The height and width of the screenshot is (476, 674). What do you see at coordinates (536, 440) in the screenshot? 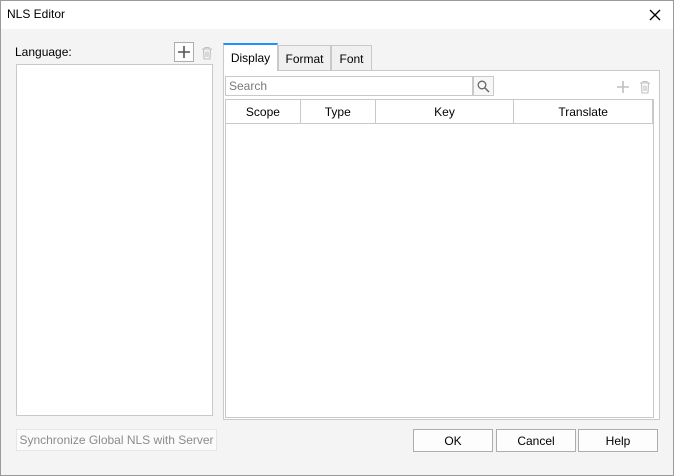
I see `cancel-button: Cancel` at bounding box center [536, 440].